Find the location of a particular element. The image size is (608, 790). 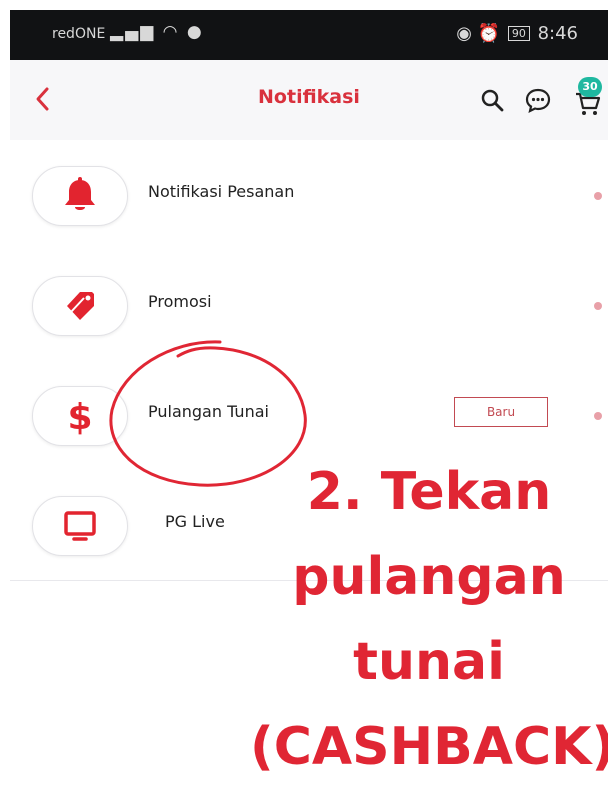

annotation-line-4: (CASHBACK) is located at coordinates (429, 747).